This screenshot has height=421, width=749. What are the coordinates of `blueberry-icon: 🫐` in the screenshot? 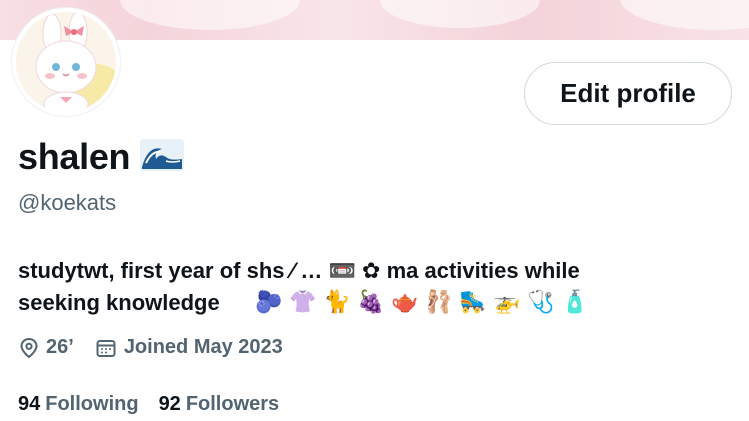 It's located at (269, 301).